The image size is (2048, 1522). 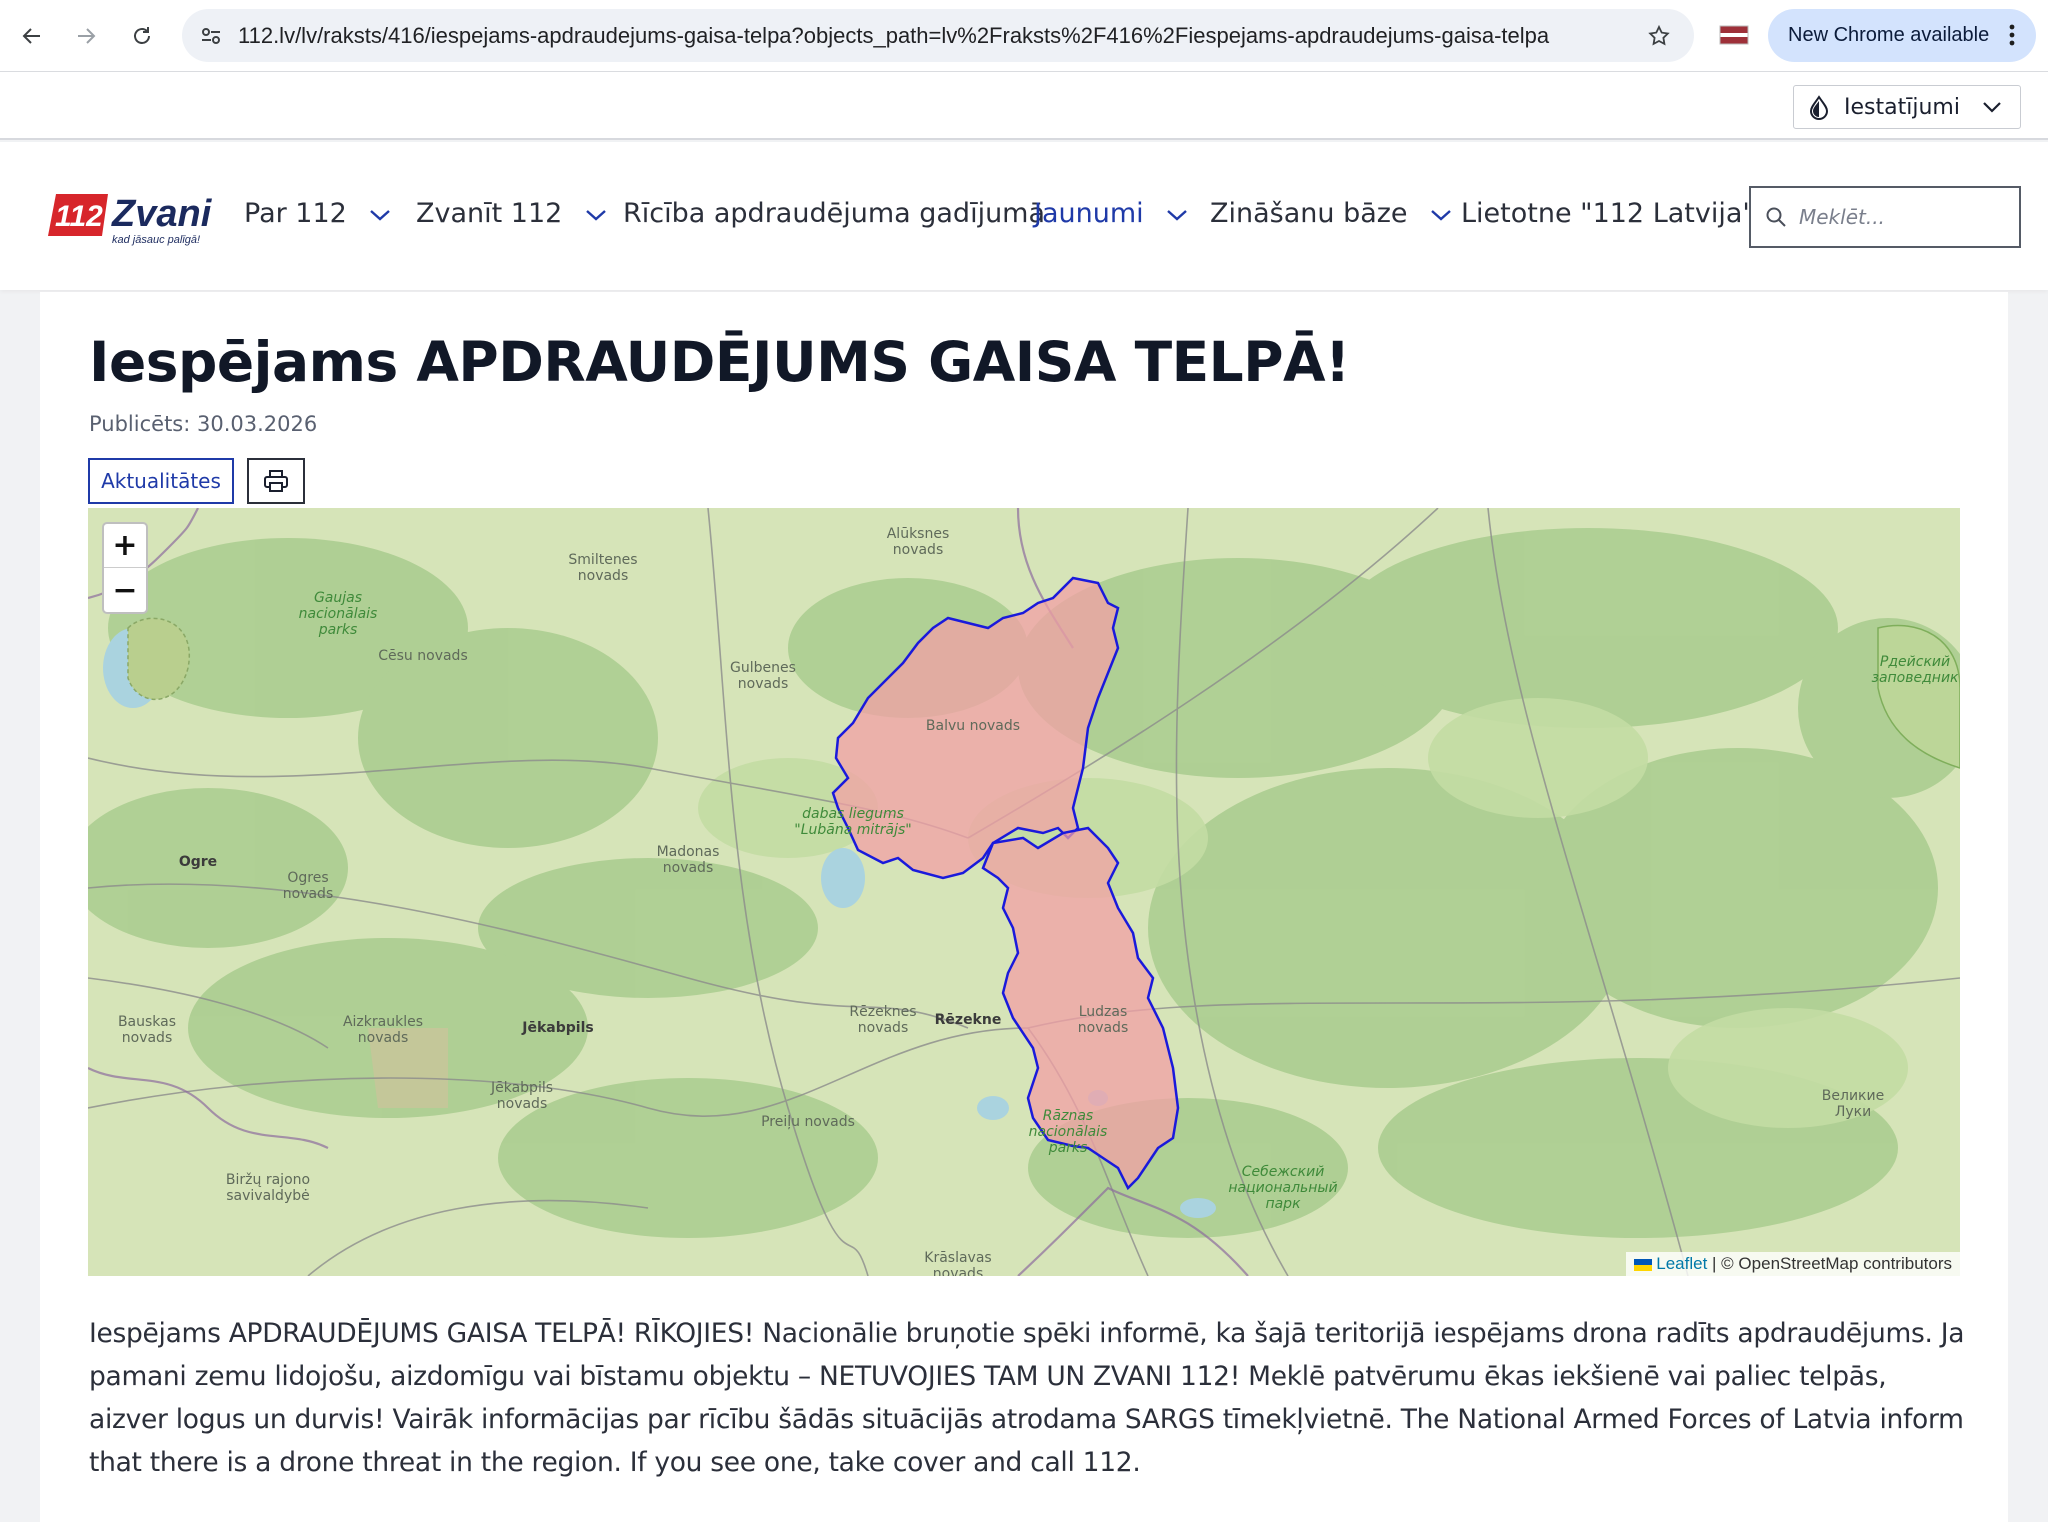 I want to click on nav-label: Lietotne "112 Latvija", so click(x=1608, y=213).